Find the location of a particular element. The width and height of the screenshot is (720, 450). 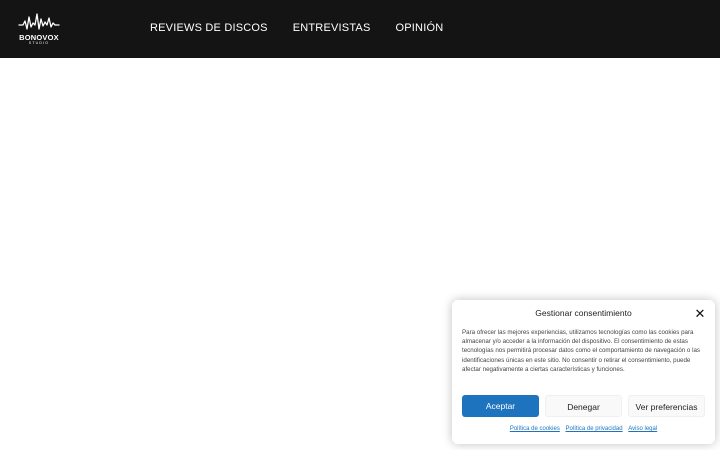

cookies-policy-link: Política de cookies is located at coordinates (535, 429).